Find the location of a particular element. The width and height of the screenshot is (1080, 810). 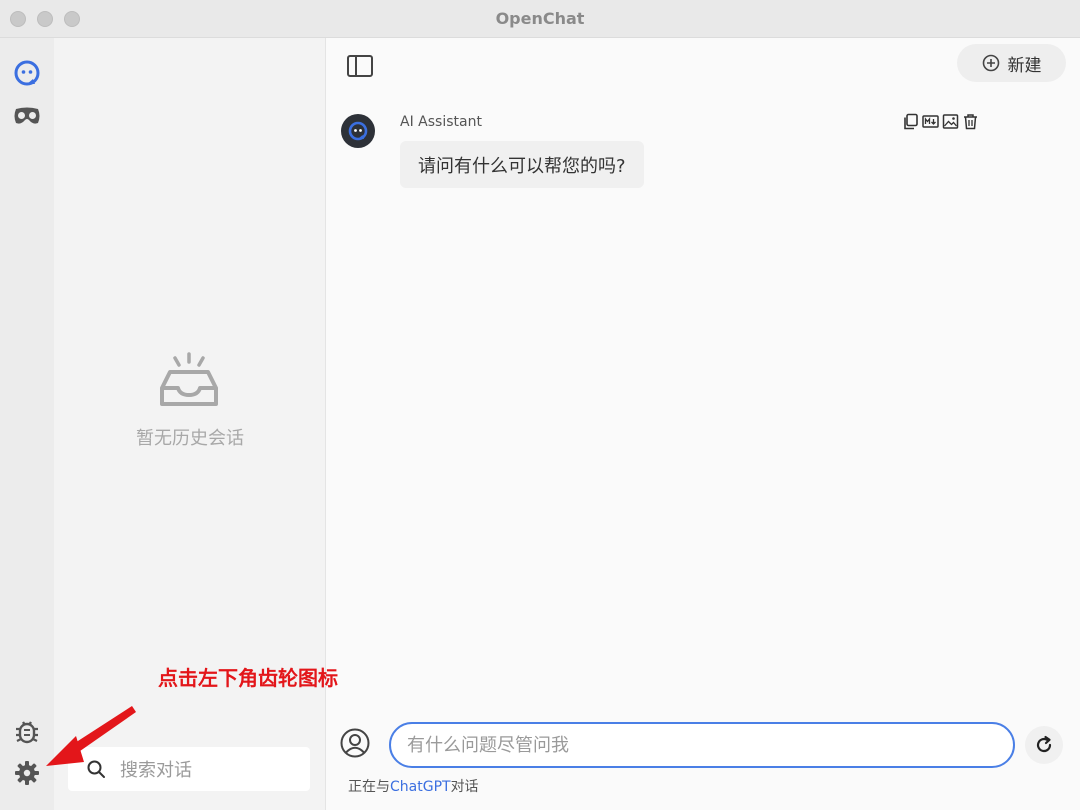

ai-avatar is located at coordinates (358, 131).